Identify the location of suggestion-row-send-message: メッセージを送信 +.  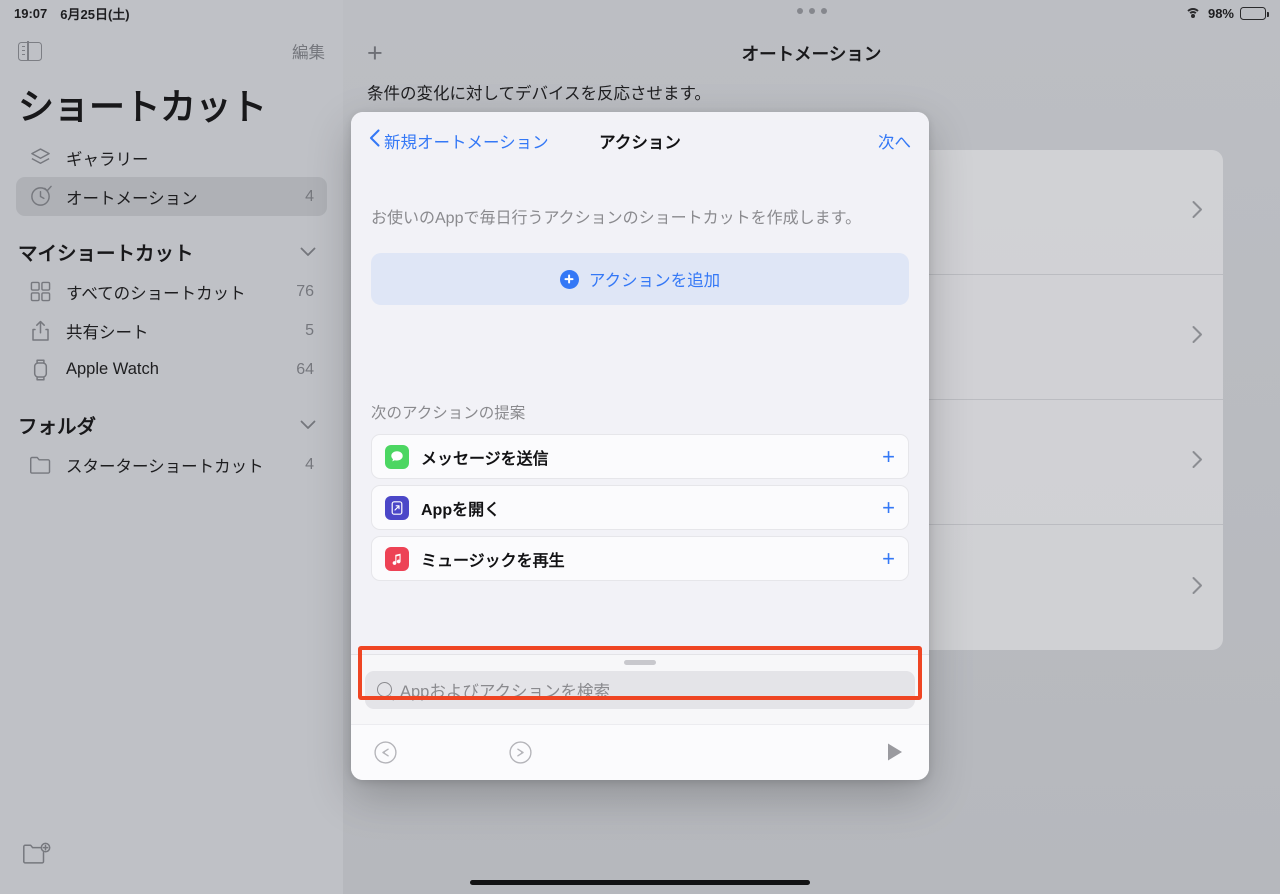
(640, 456).